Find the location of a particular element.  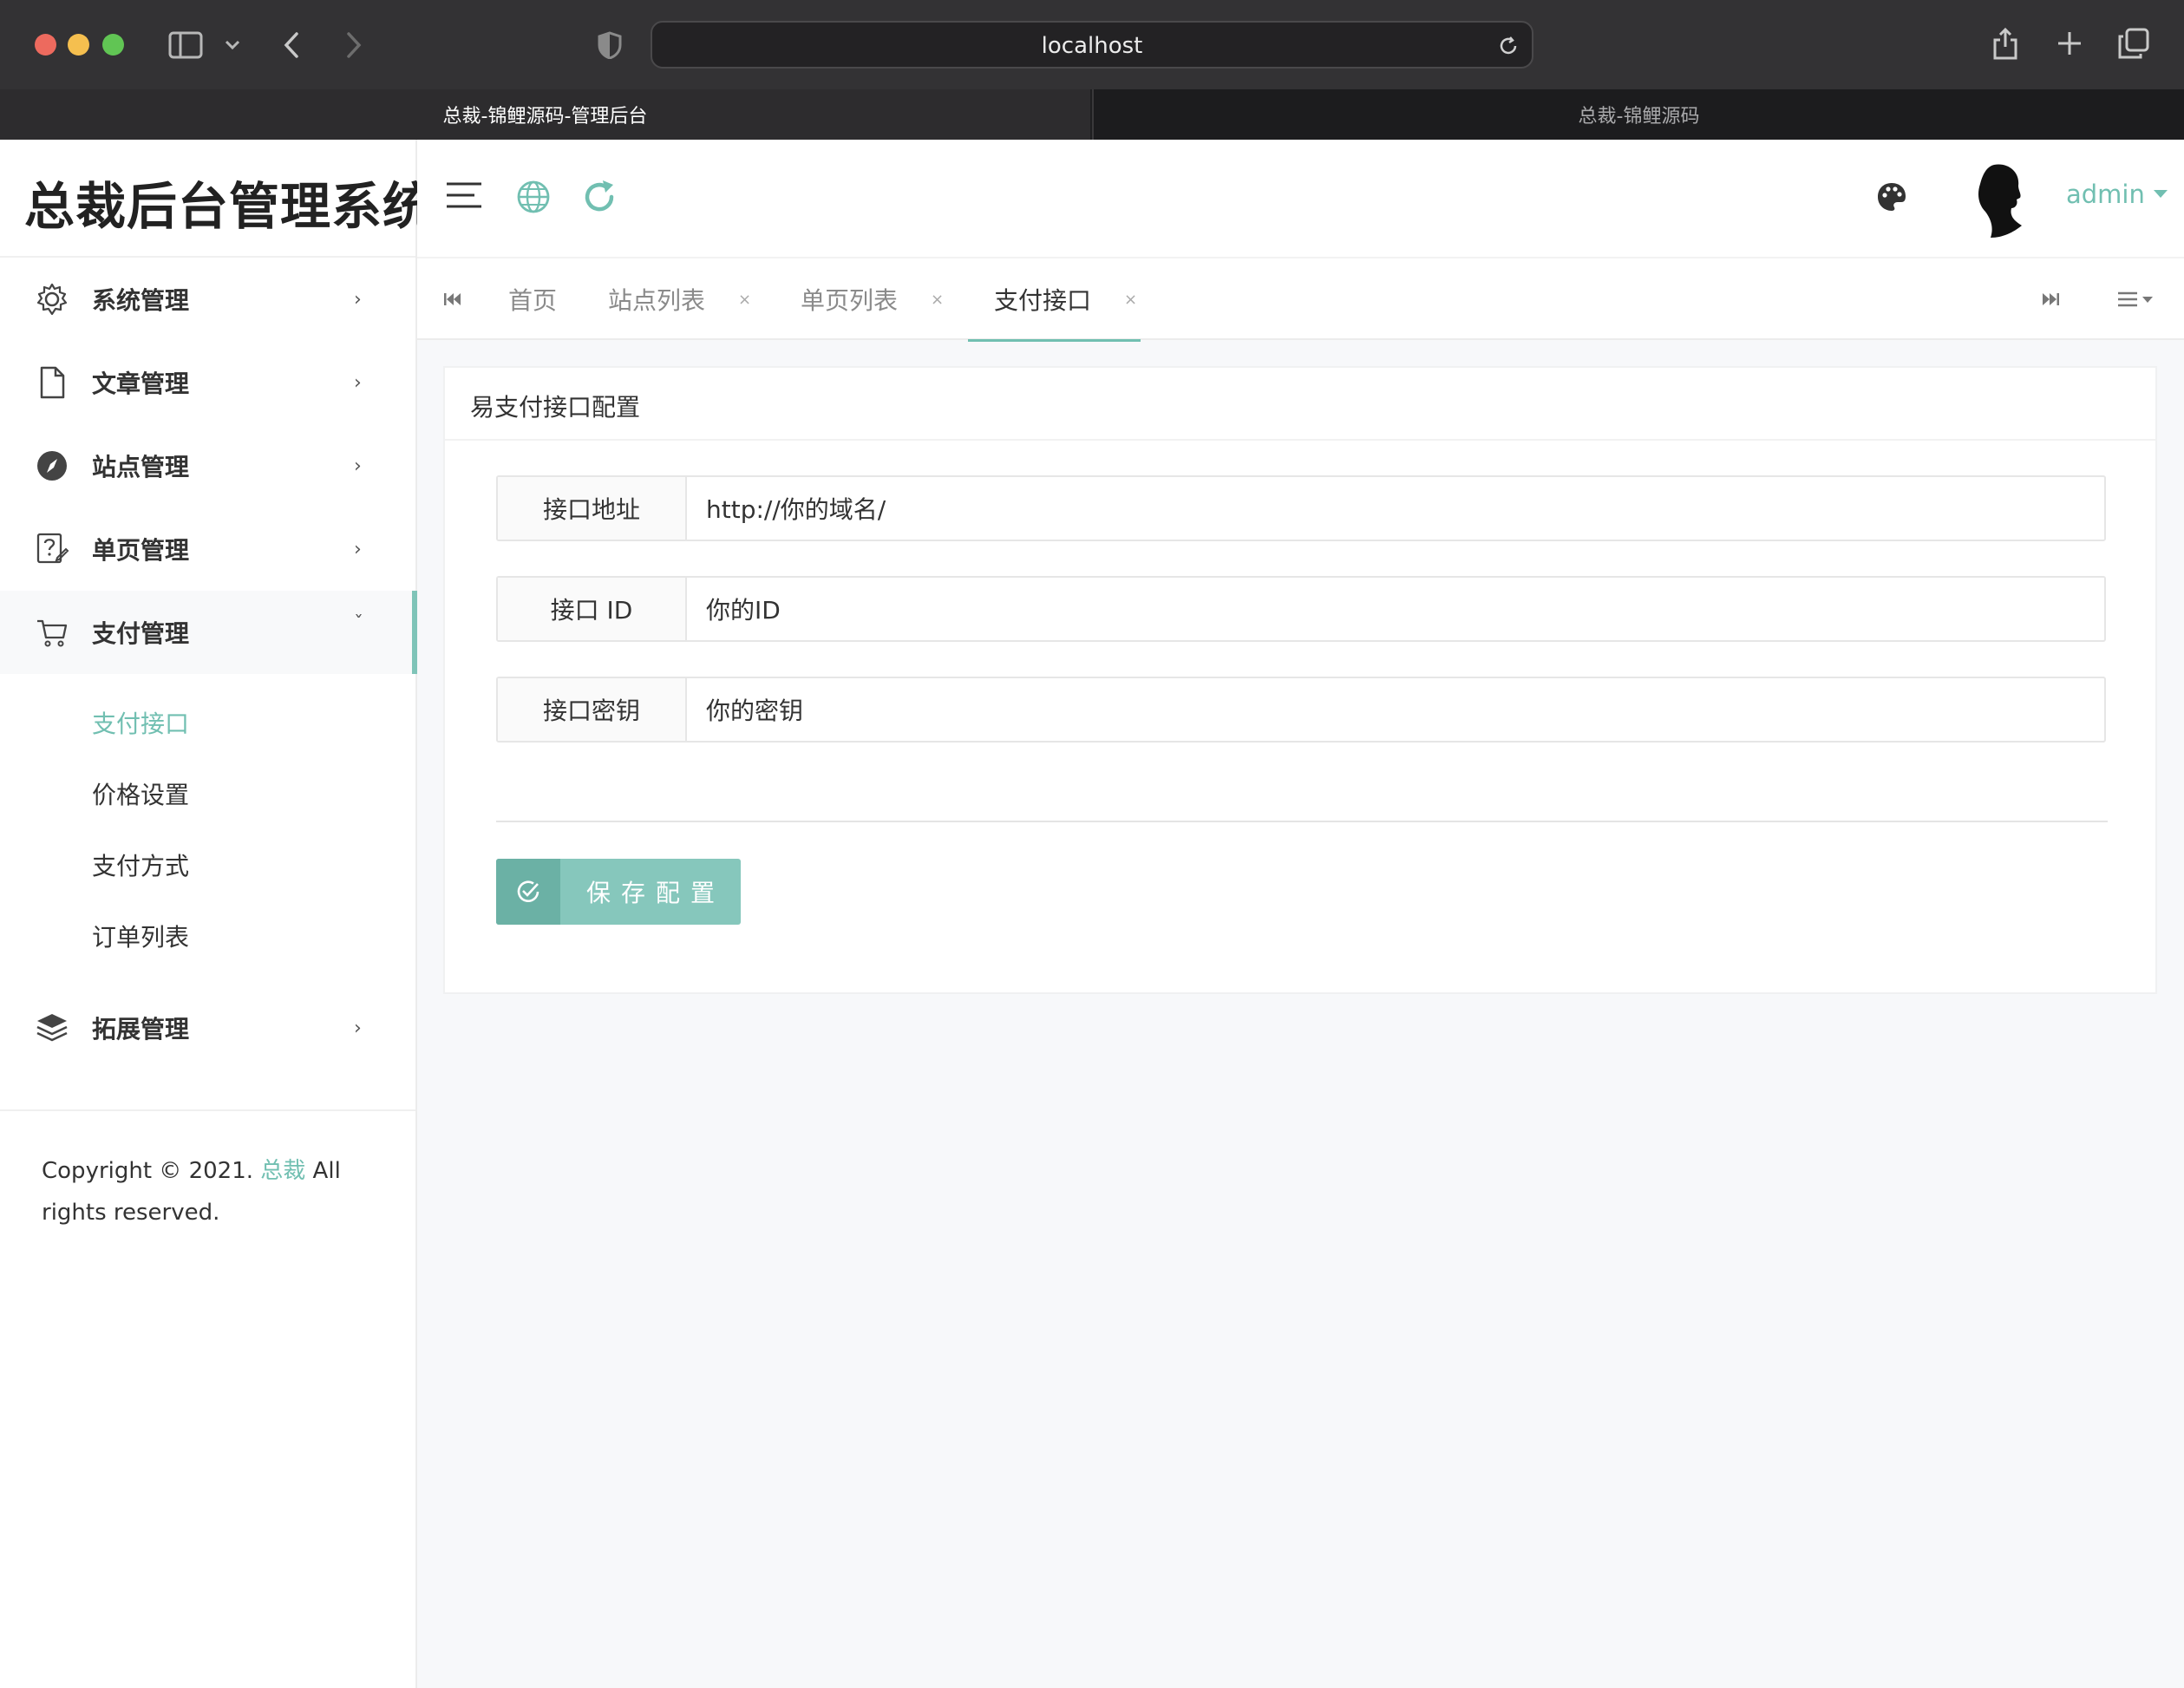

palette-icon is located at coordinates (1891, 197).